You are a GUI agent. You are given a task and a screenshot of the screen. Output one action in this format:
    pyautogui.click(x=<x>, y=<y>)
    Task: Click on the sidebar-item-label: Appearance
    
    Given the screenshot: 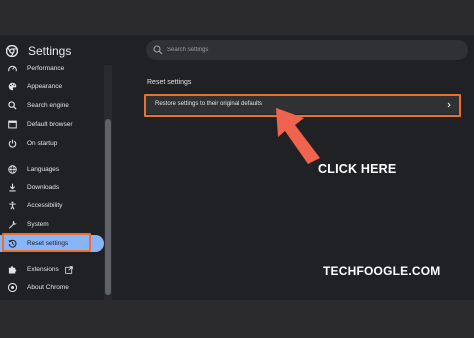 What is the action you would take?
    pyautogui.click(x=45, y=86)
    